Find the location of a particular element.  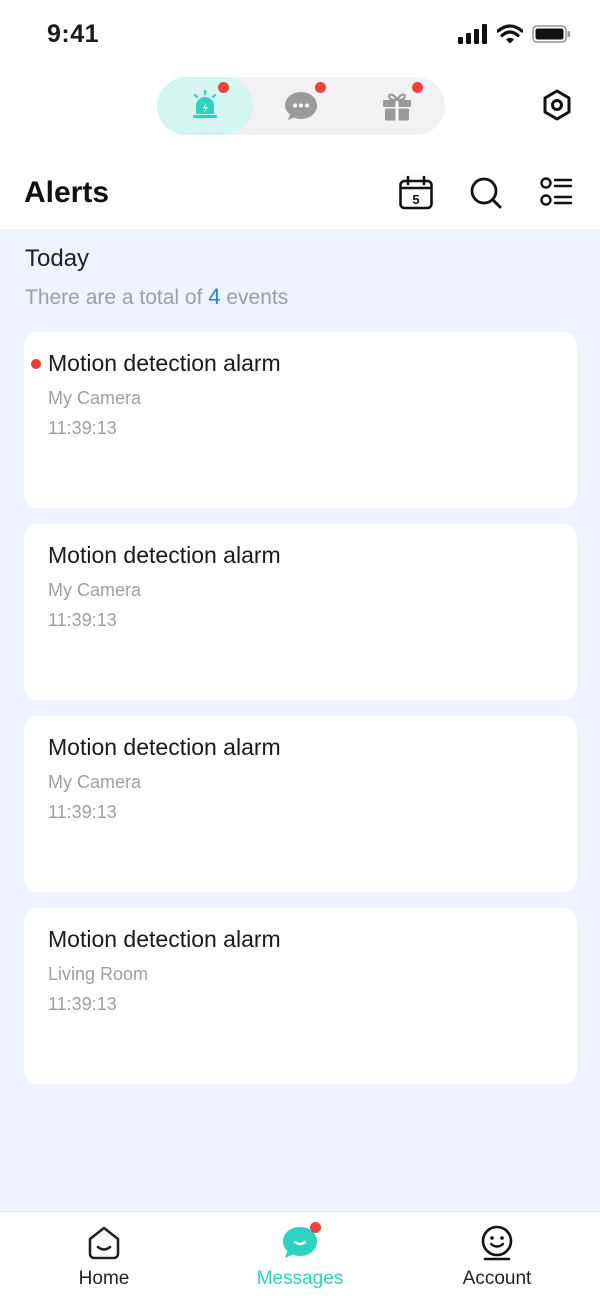

home-icon is located at coordinates (104, 1243).